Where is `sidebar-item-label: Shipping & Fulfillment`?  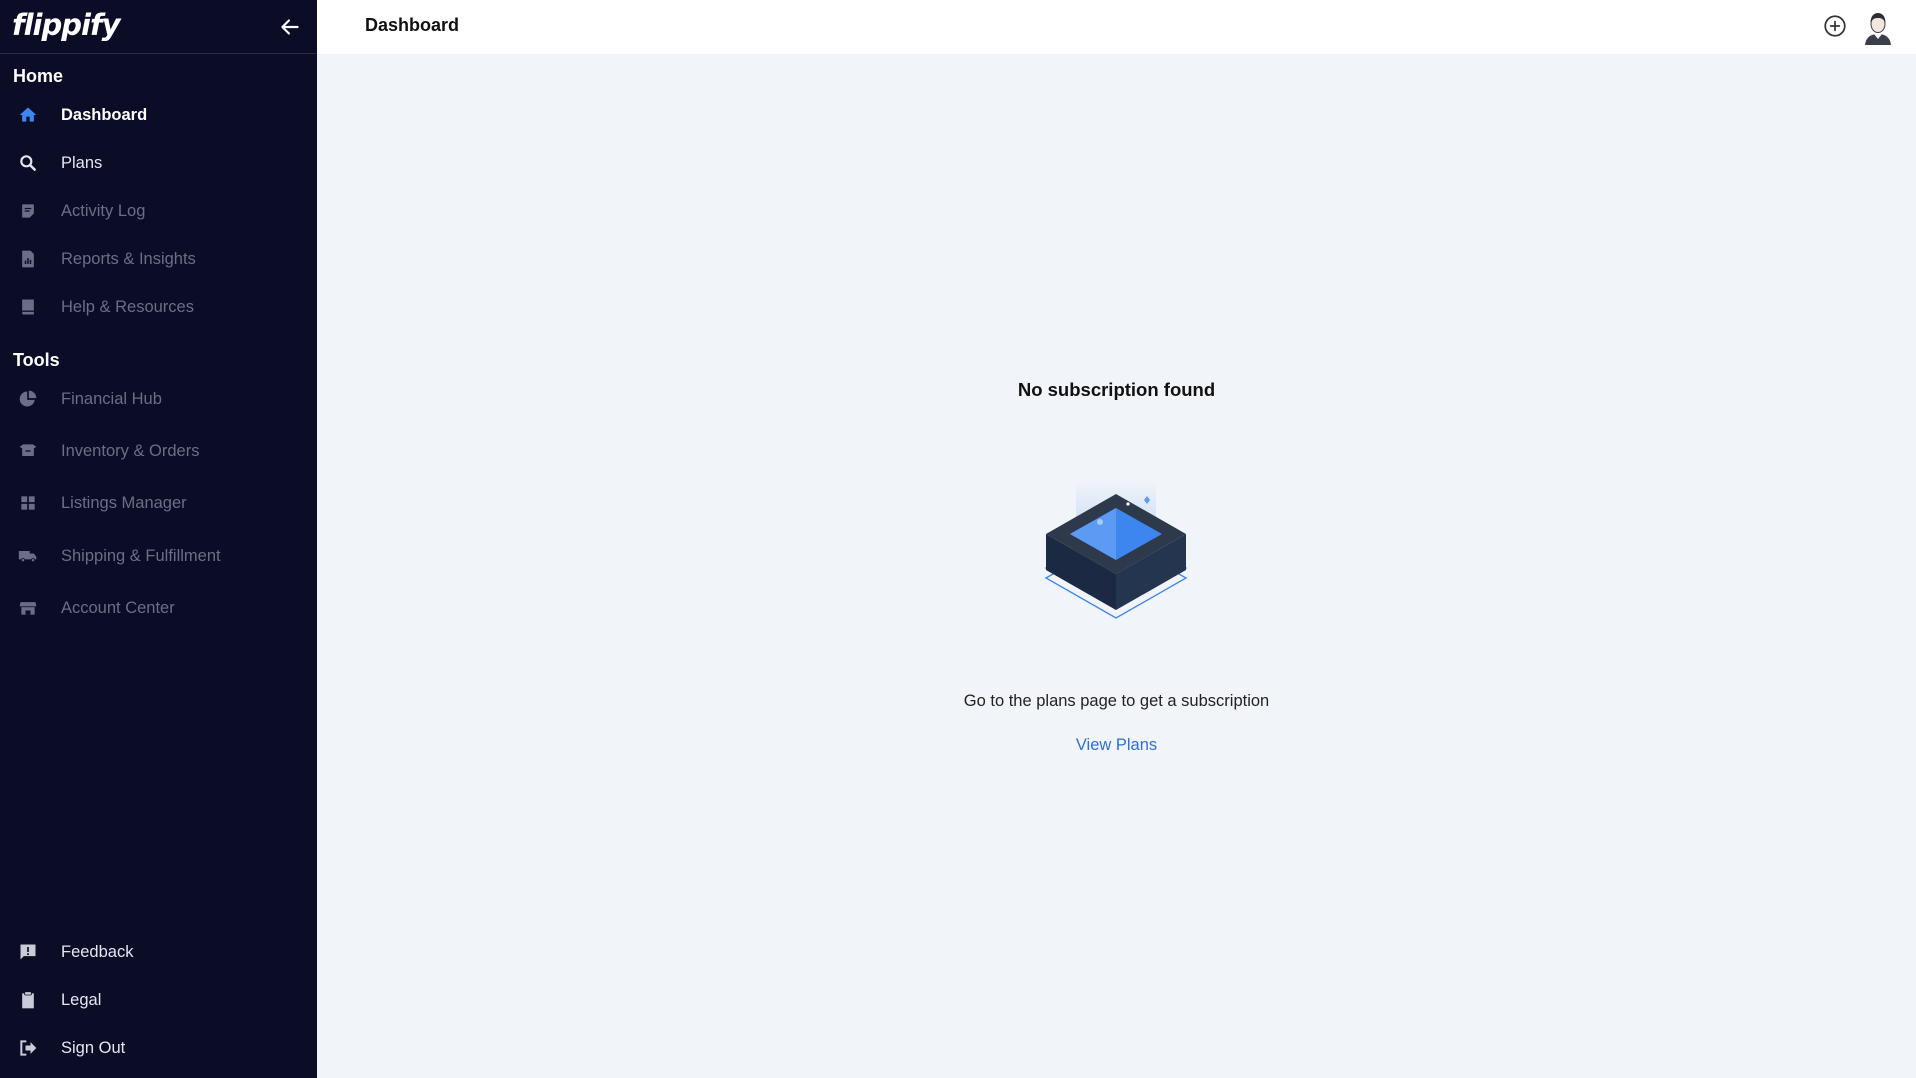
sidebar-item-label: Shipping & Fulfillment is located at coordinates (141, 555).